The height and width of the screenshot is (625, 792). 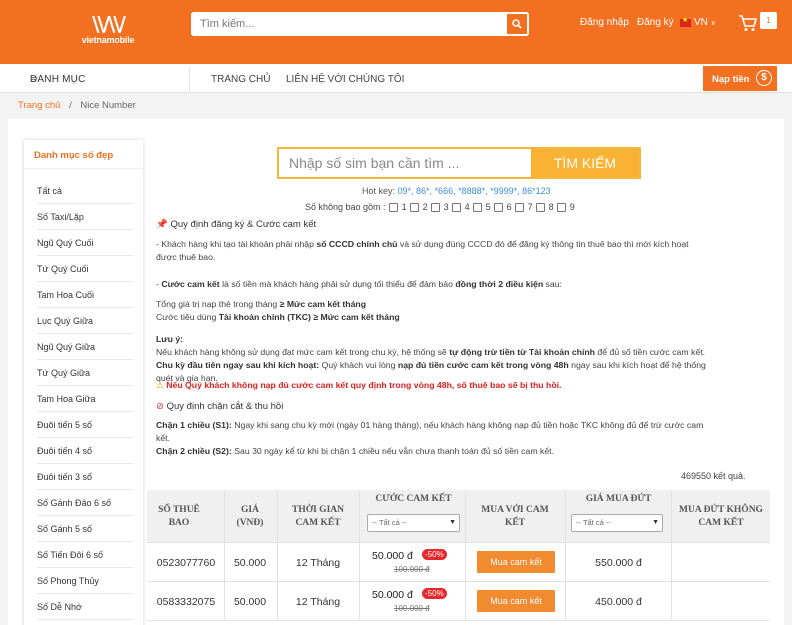 I want to click on header-text: SỐ THUÊ, so click(x=179, y=509).